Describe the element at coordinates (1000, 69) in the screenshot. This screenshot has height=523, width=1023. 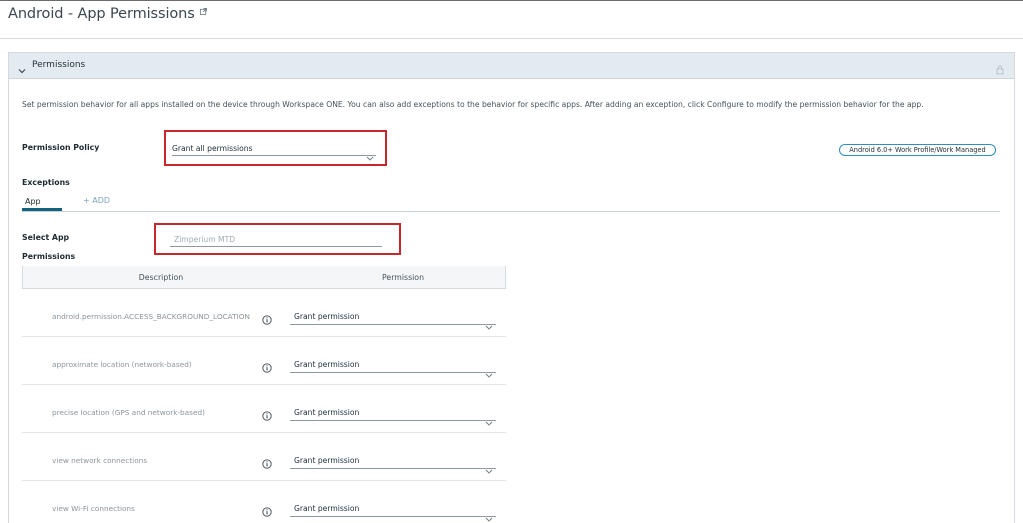
I see `lock-icon` at that location.